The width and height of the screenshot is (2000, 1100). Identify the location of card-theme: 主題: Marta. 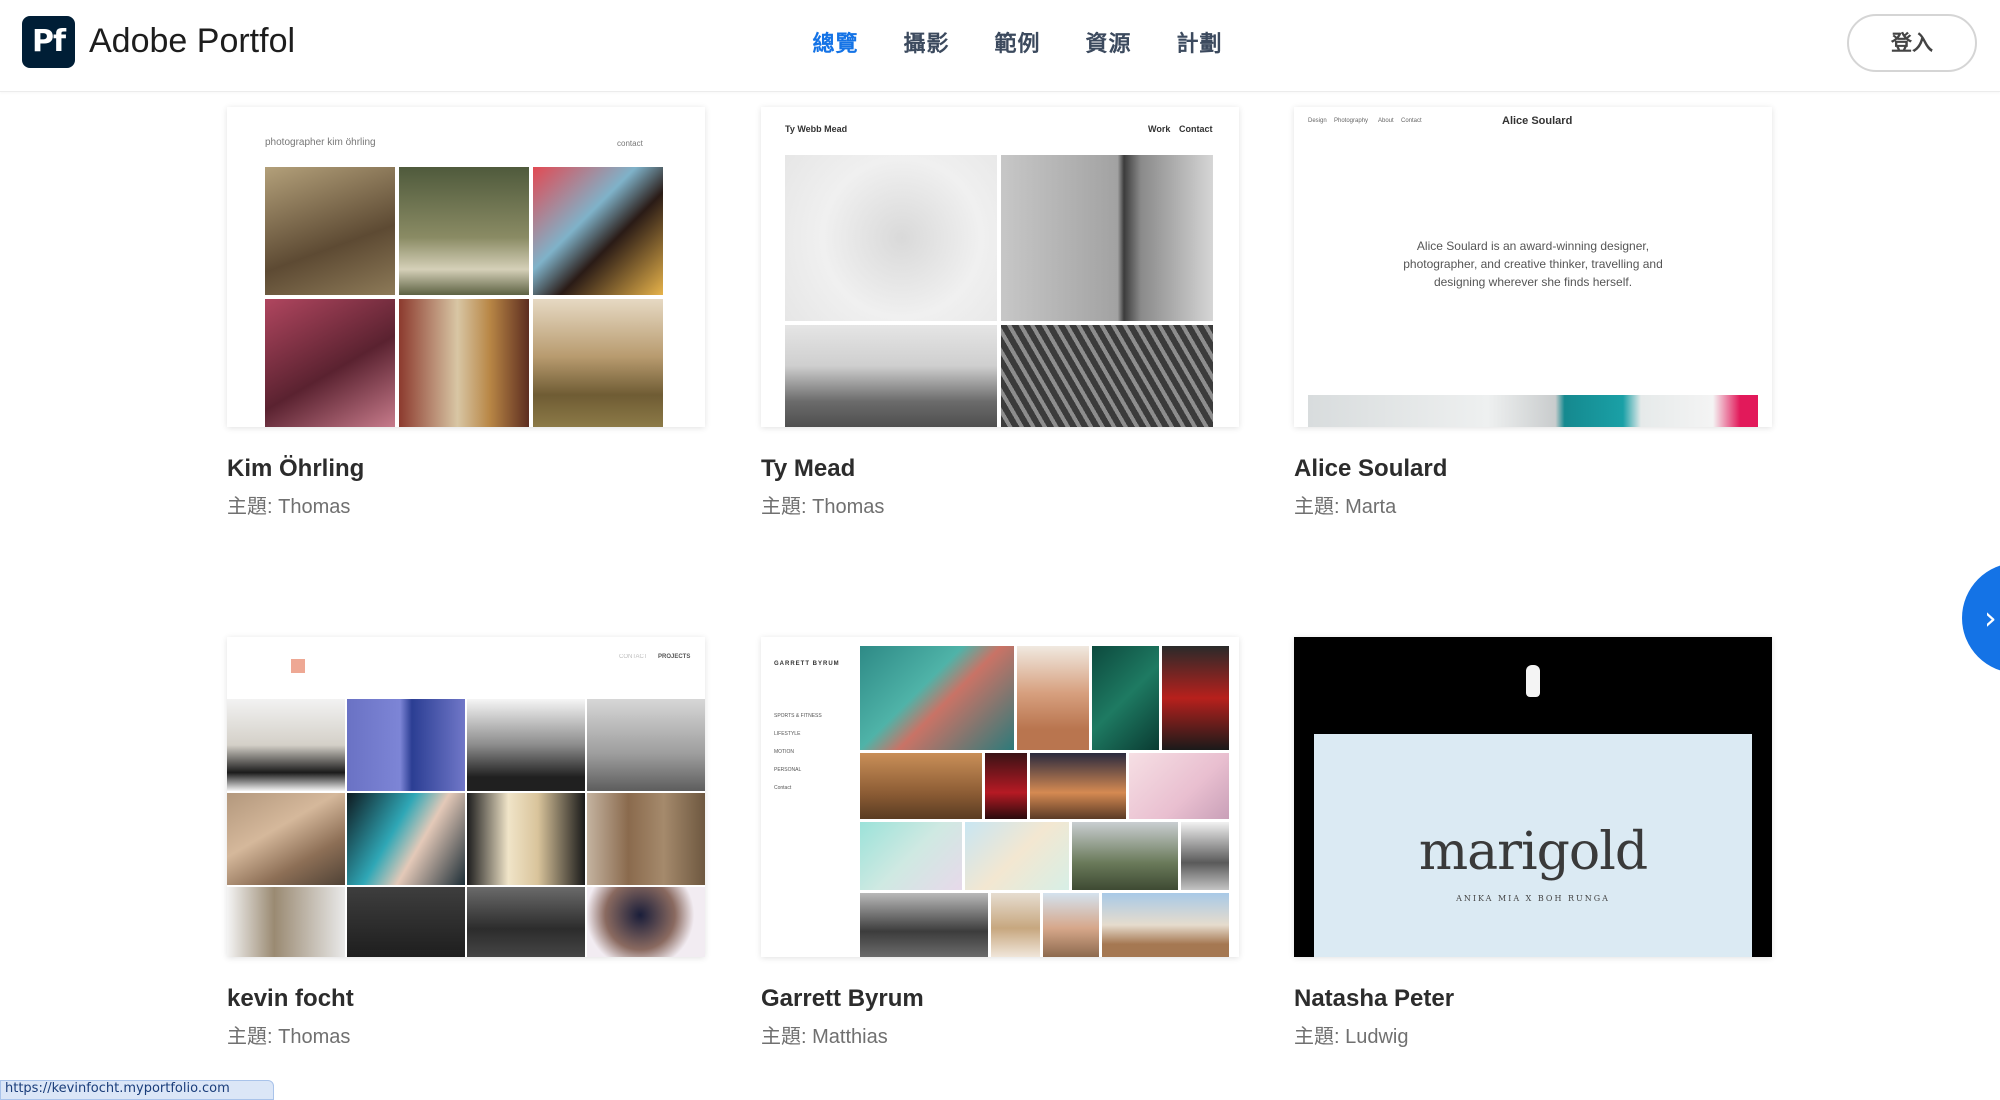
(1345, 507).